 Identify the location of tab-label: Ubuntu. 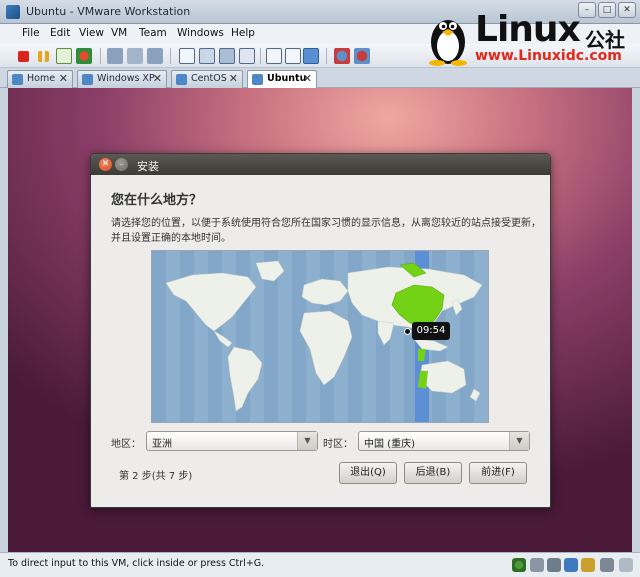
(287, 78).